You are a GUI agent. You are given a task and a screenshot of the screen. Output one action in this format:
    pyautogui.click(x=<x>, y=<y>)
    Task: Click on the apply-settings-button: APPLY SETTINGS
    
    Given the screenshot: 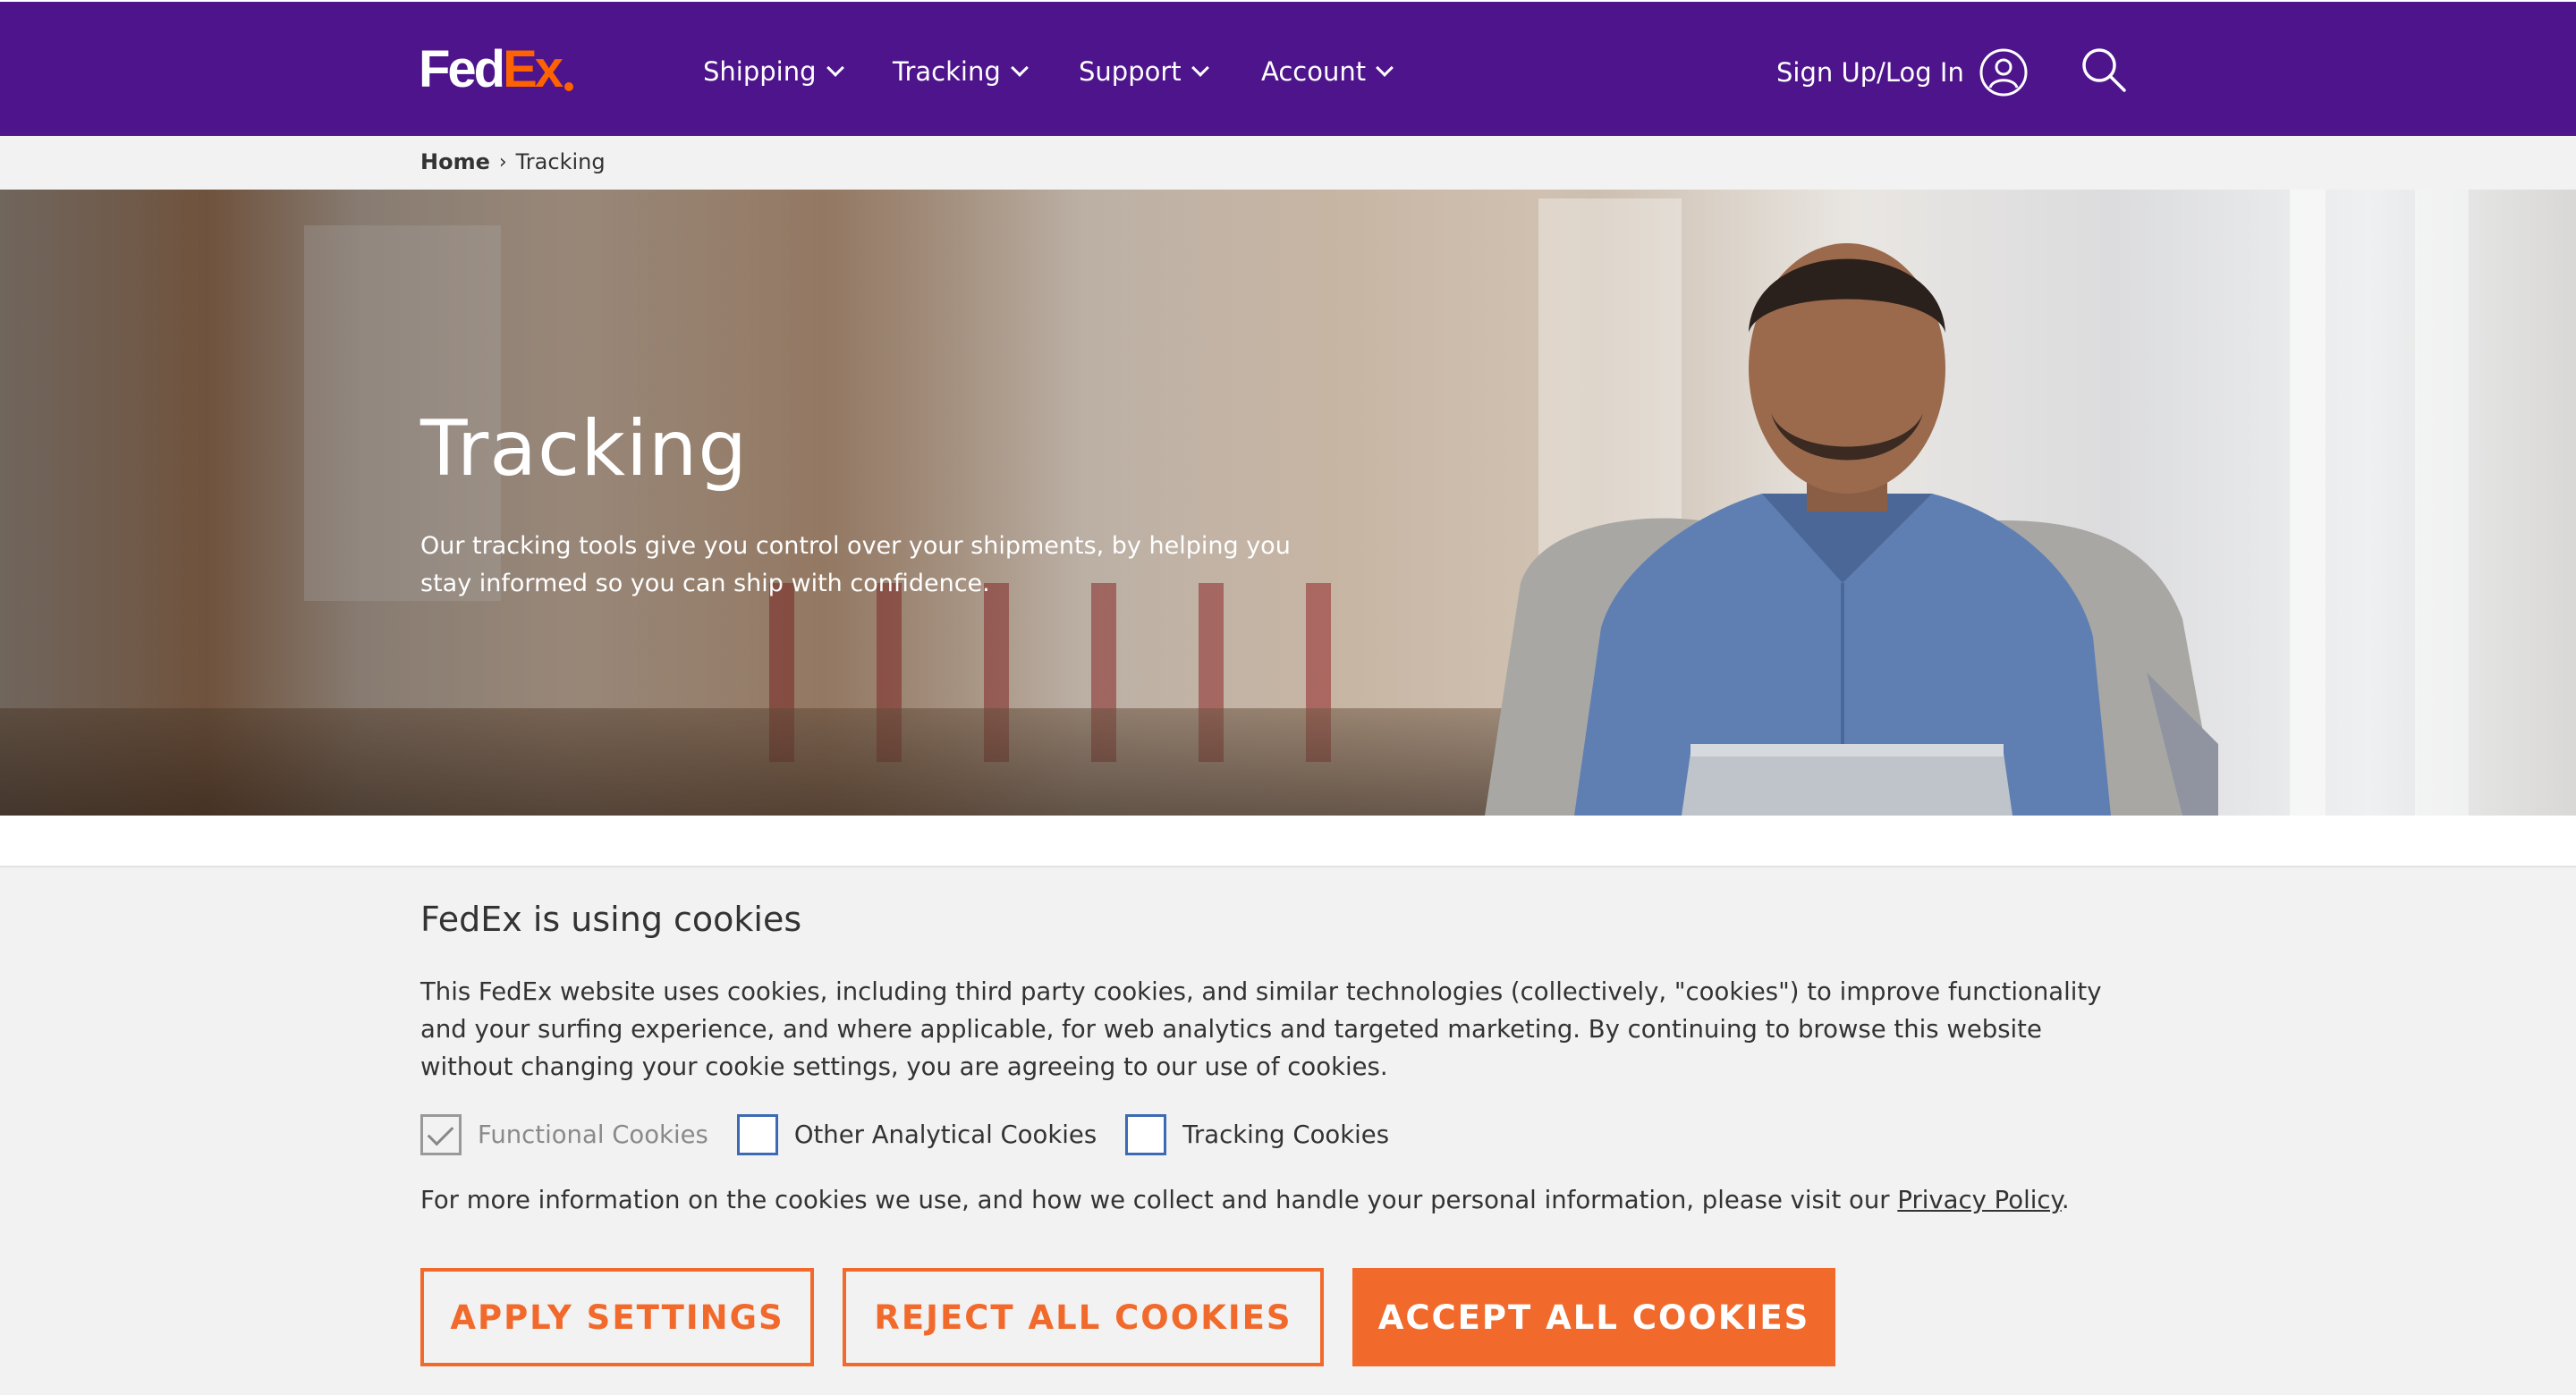 What is the action you would take?
    pyautogui.click(x=617, y=1317)
    